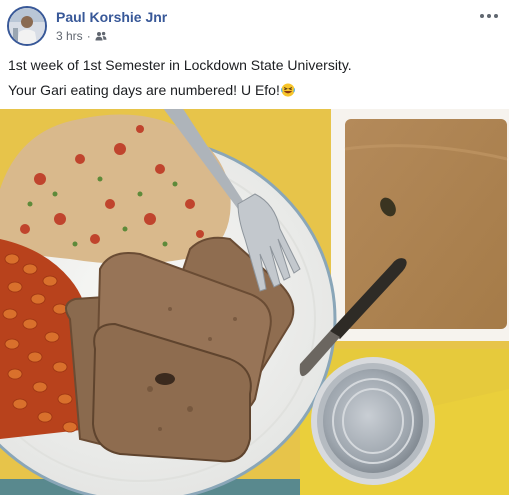  I want to click on friends-icon, so click(101, 36).